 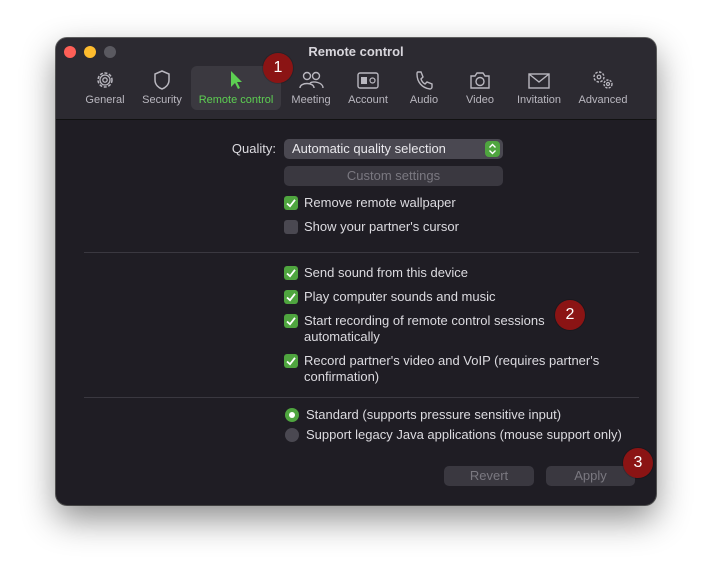 What do you see at coordinates (291, 297) in the screenshot?
I see `play-sounds-checkbox` at bounding box center [291, 297].